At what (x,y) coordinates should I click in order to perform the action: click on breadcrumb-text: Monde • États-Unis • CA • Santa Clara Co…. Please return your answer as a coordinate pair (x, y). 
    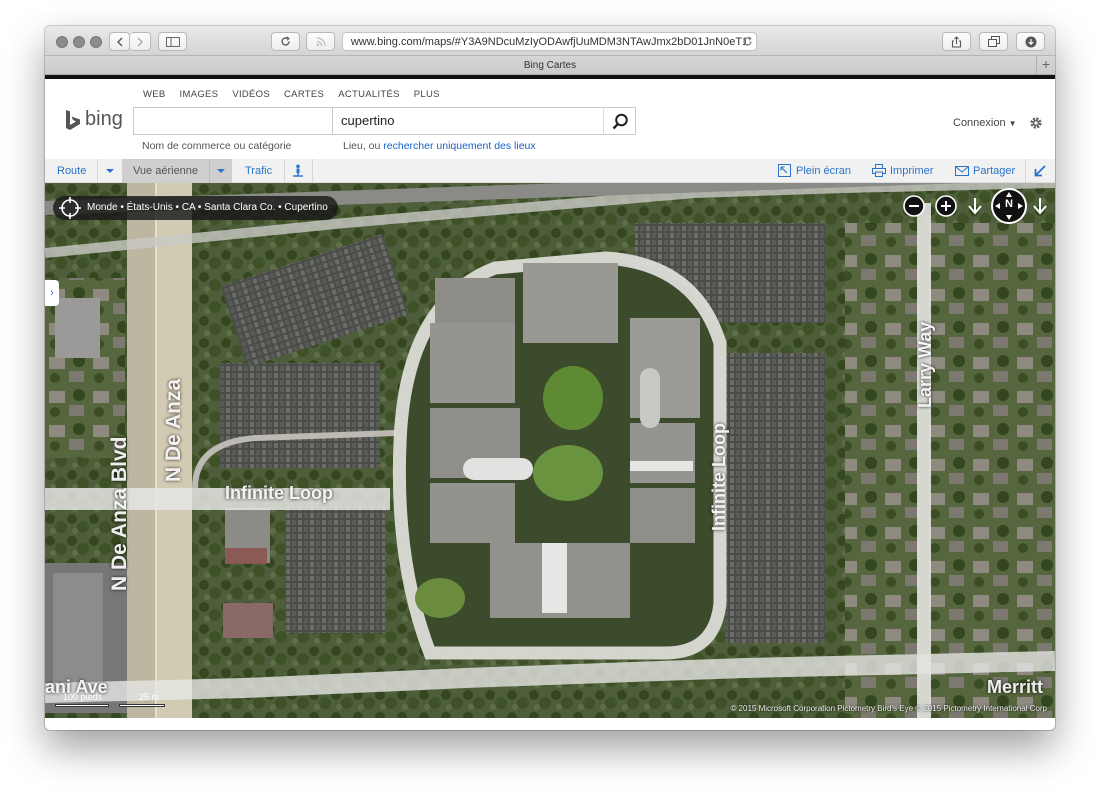
    Looking at the image, I should click on (207, 207).